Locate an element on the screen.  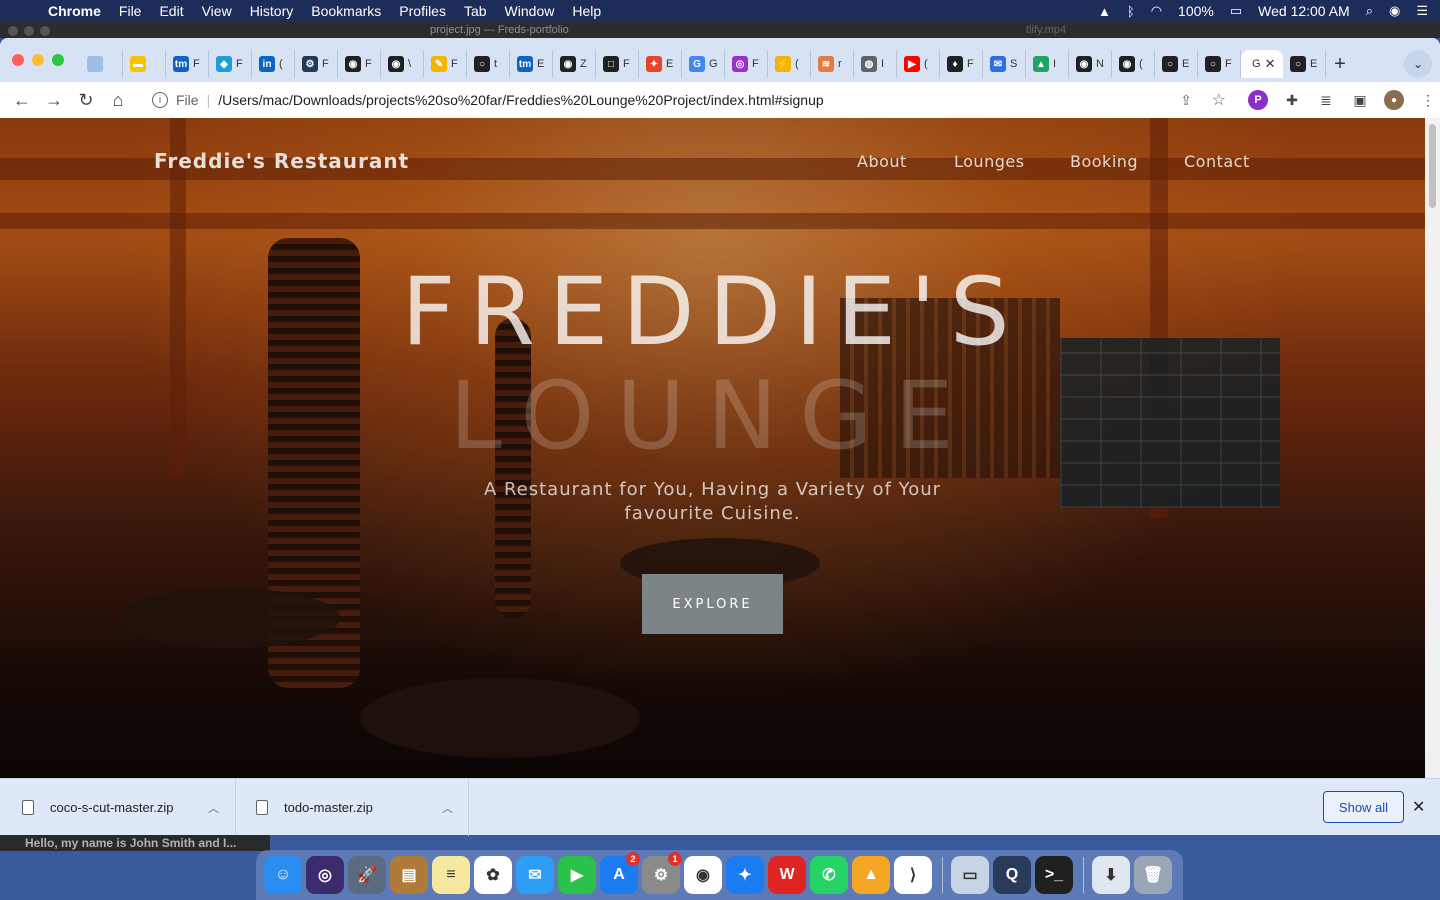
browser-tab: ◎ F is located at coordinates (746, 64).